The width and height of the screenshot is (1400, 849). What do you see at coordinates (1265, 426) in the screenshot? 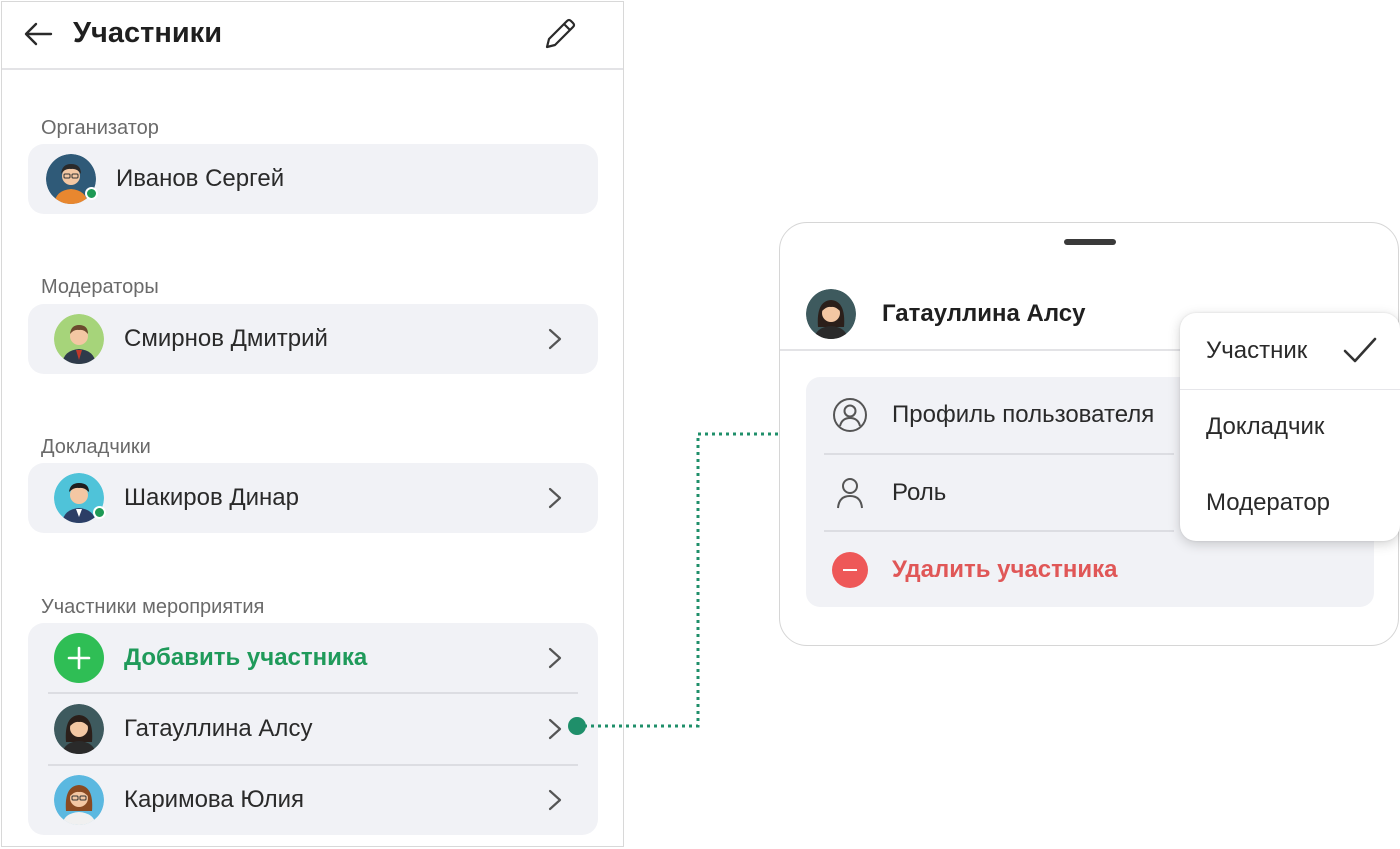
I see `role-option-label: Докладчик` at bounding box center [1265, 426].